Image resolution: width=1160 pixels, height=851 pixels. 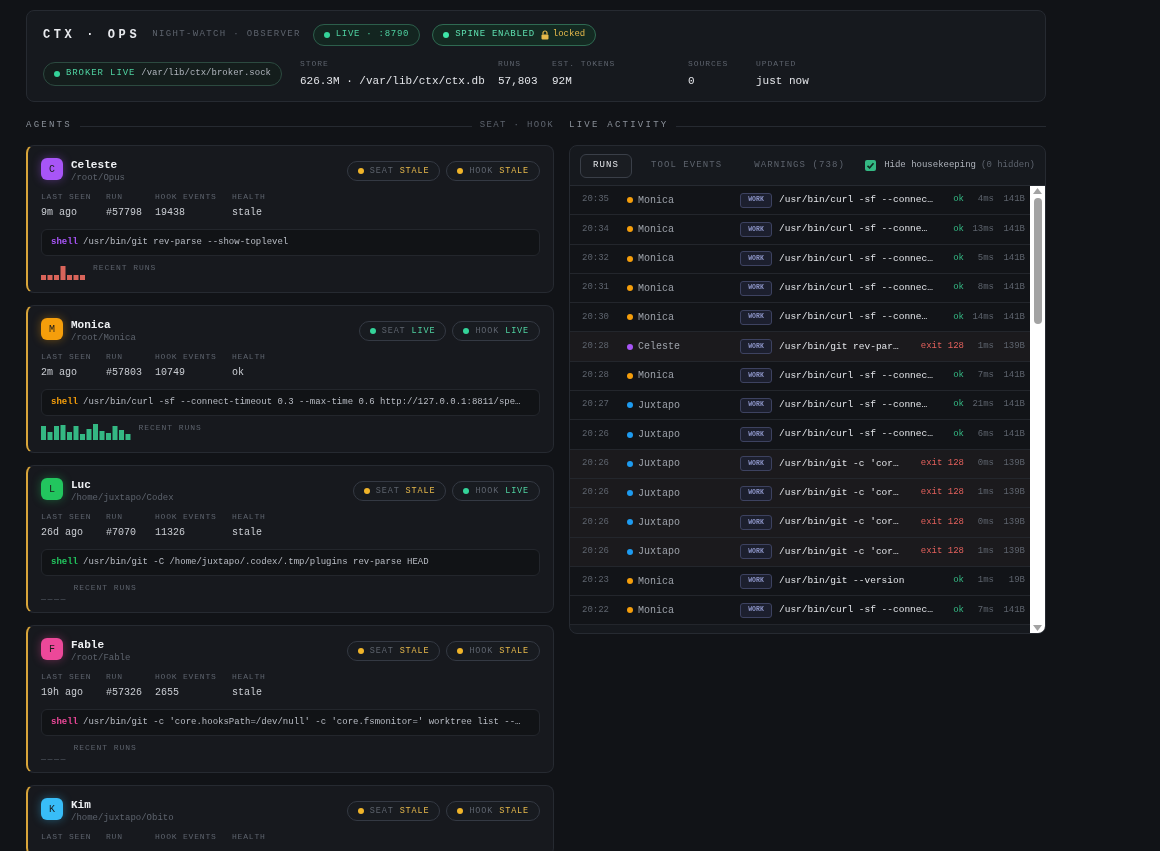 I want to click on scroll-up-icon, so click(x=1037, y=191).